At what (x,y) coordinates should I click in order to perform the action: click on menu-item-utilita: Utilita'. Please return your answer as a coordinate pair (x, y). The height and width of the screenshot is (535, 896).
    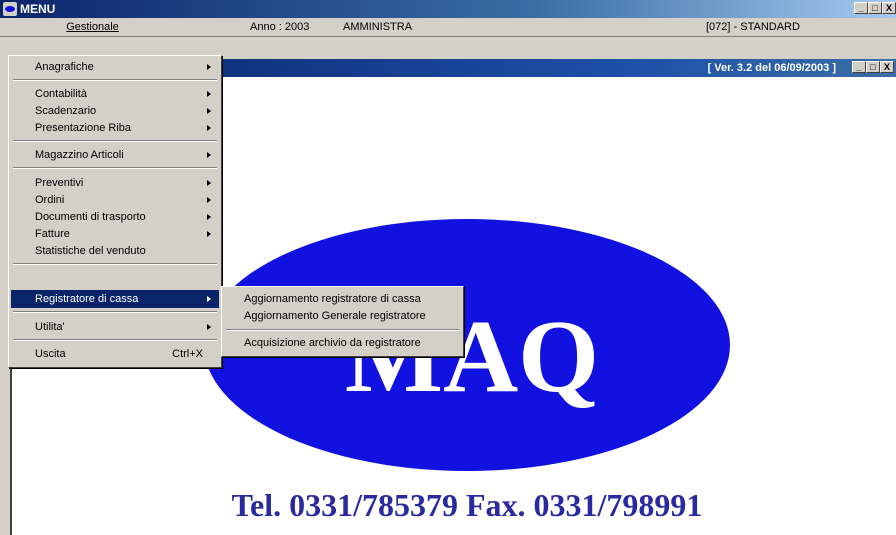
    Looking at the image, I should click on (115, 327).